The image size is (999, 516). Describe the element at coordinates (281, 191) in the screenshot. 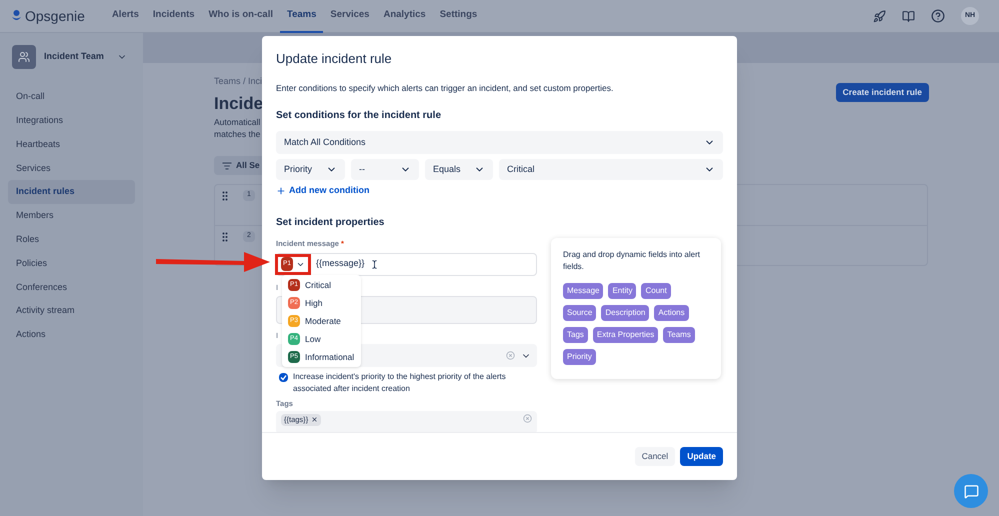

I see `plus-icon` at that location.